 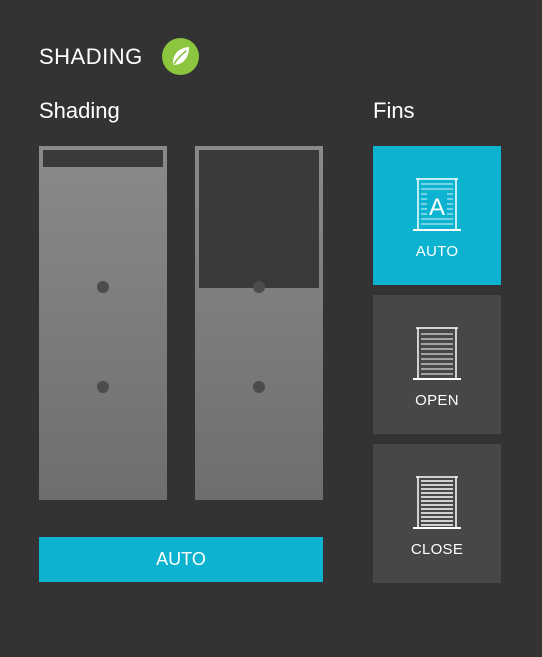 I want to click on svg-text: A, so click(x=437, y=207).